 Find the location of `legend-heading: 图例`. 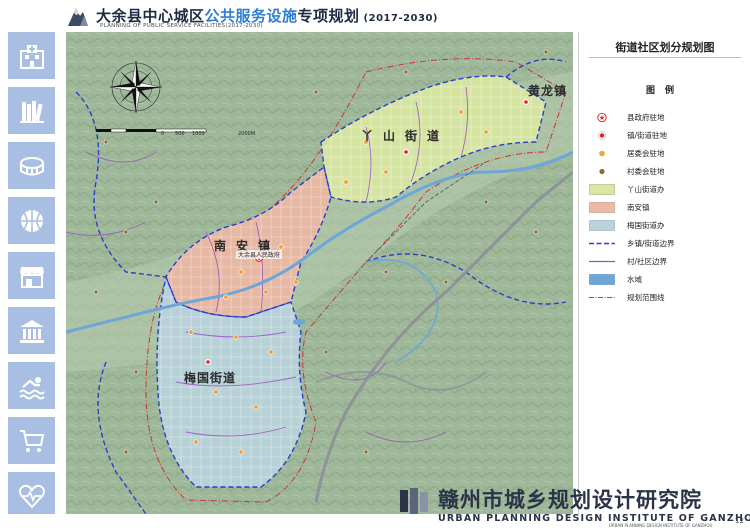

legend-heading: 图例 is located at coordinates (664, 91).